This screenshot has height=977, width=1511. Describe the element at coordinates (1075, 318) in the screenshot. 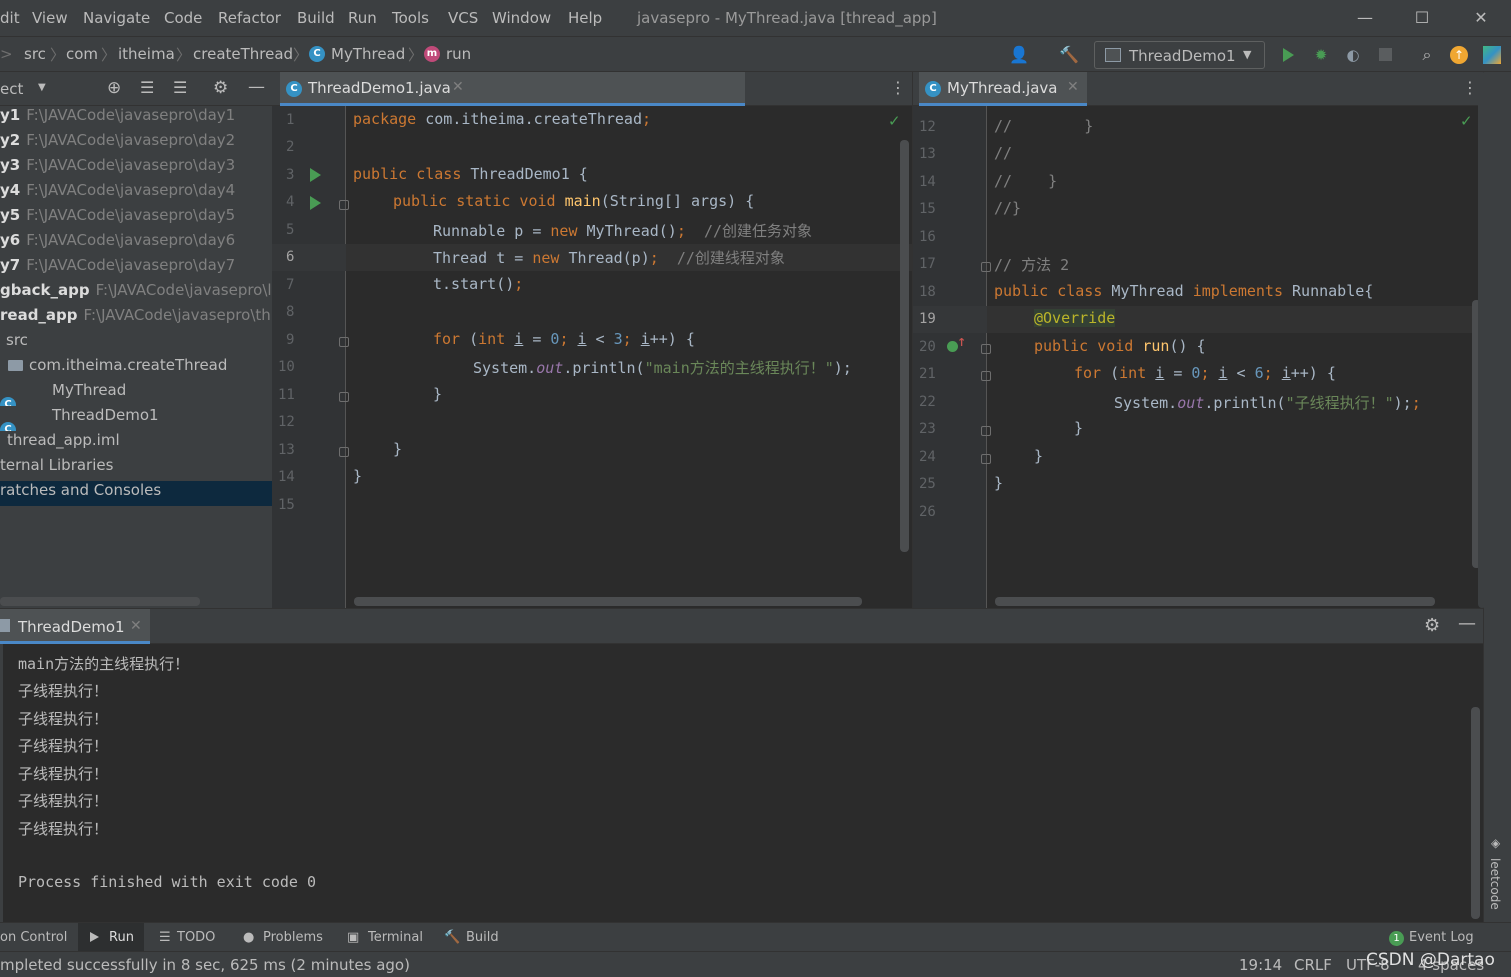

I see `code-line: @Override` at that location.